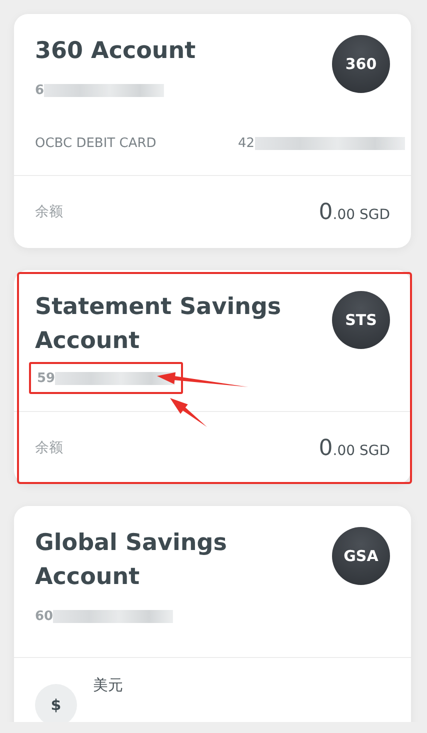  Describe the element at coordinates (246, 143) in the screenshot. I see `card-number: 42` at that location.